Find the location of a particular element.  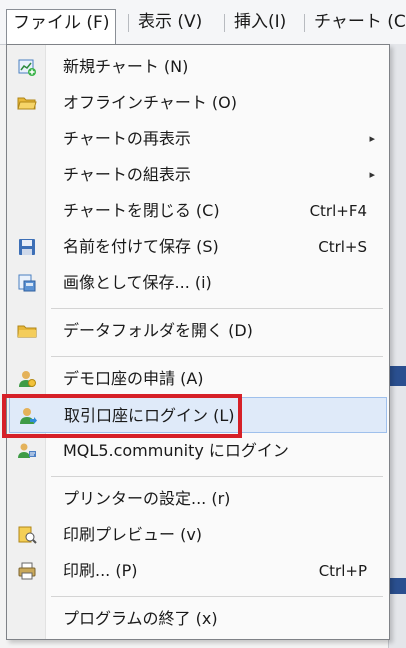

menu-item-redisplay: チャートの再表示 ▸ is located at coordinates (198, 139).